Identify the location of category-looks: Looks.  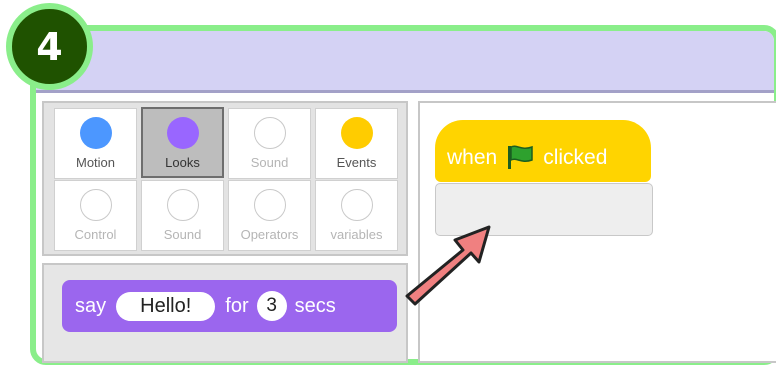
(182, 142).